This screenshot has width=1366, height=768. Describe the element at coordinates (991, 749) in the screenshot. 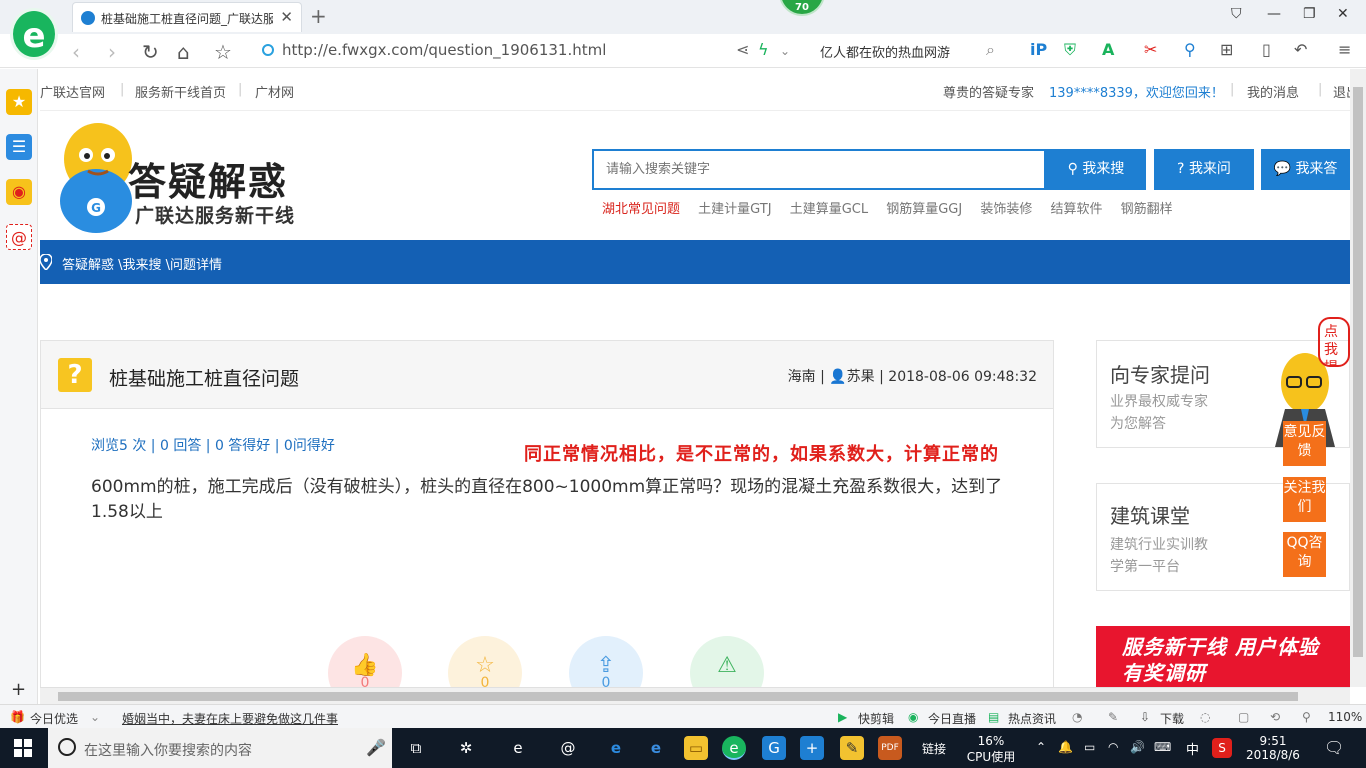

I see `cpu-meter: 16% CPU使用` at that location.